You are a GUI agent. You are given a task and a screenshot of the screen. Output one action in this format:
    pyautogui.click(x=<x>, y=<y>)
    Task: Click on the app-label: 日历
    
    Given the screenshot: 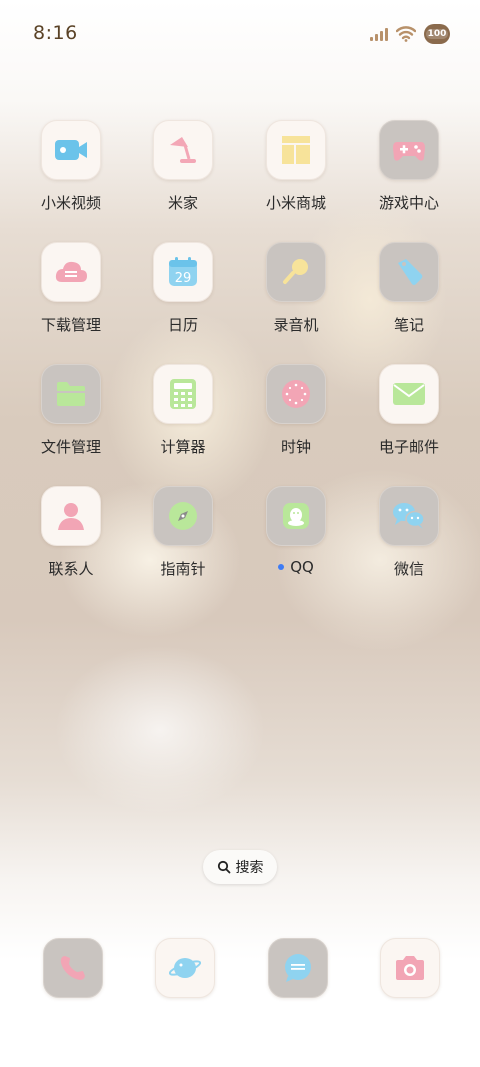 What is the action you would take?
    pyautogui.click(x=182, y=325)
    